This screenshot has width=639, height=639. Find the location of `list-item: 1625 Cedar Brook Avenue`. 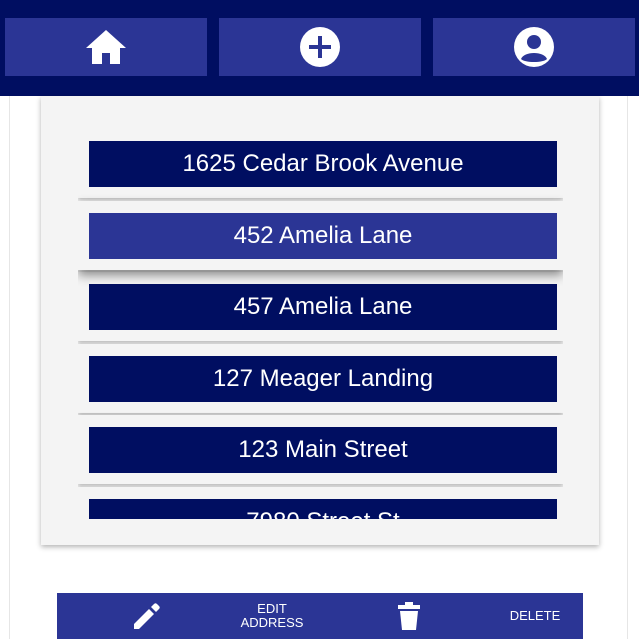

list-item: 1625 Cedar Brook Avenue is located at coordinates (320, 163).